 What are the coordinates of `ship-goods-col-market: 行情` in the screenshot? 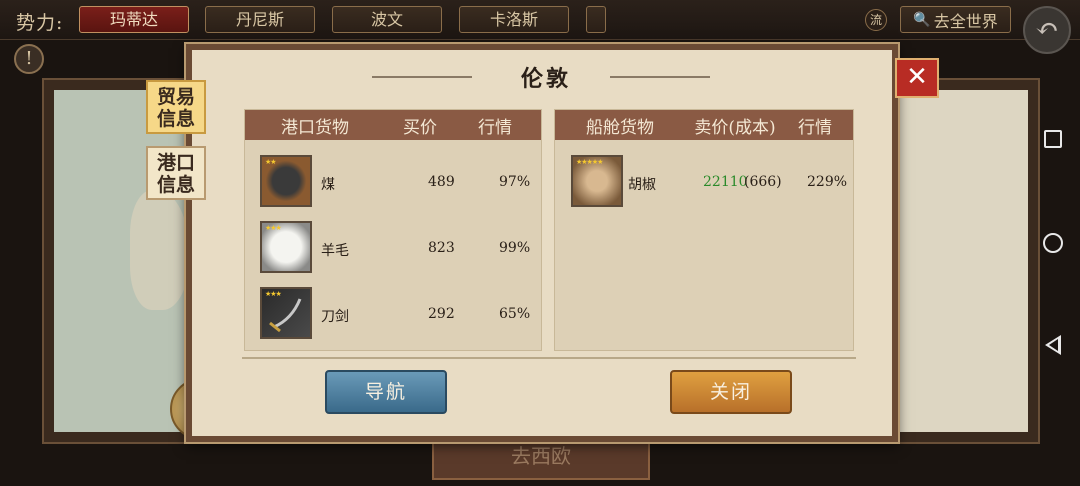 It's located at (815, 127).